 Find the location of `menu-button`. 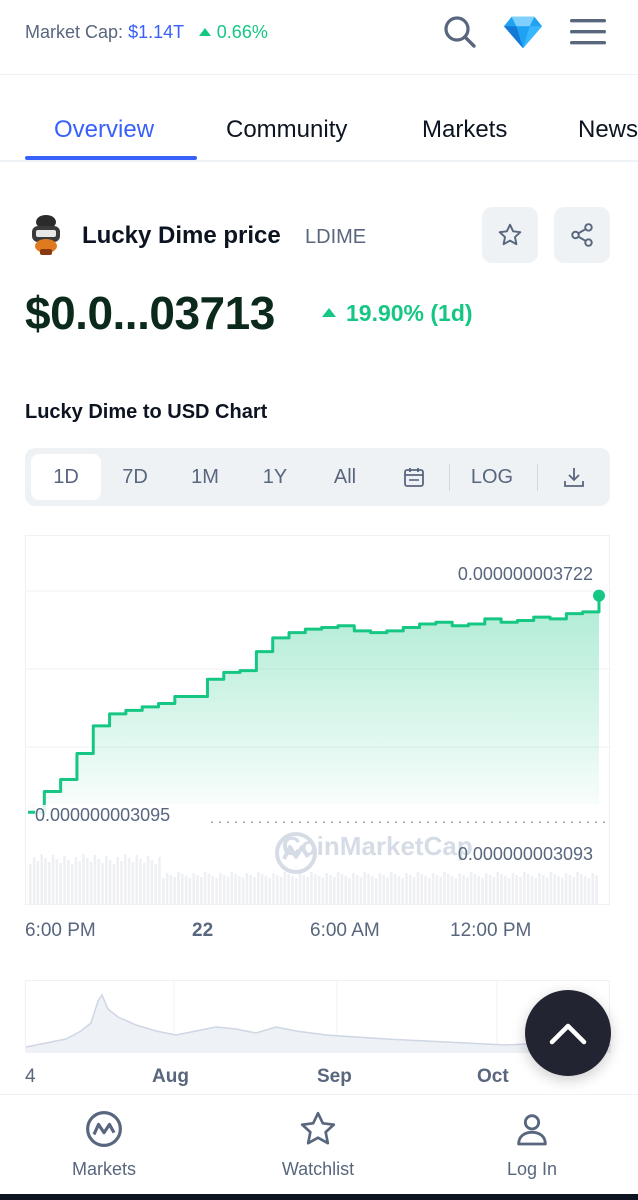

menu-button is located at coordinates (588, 32).